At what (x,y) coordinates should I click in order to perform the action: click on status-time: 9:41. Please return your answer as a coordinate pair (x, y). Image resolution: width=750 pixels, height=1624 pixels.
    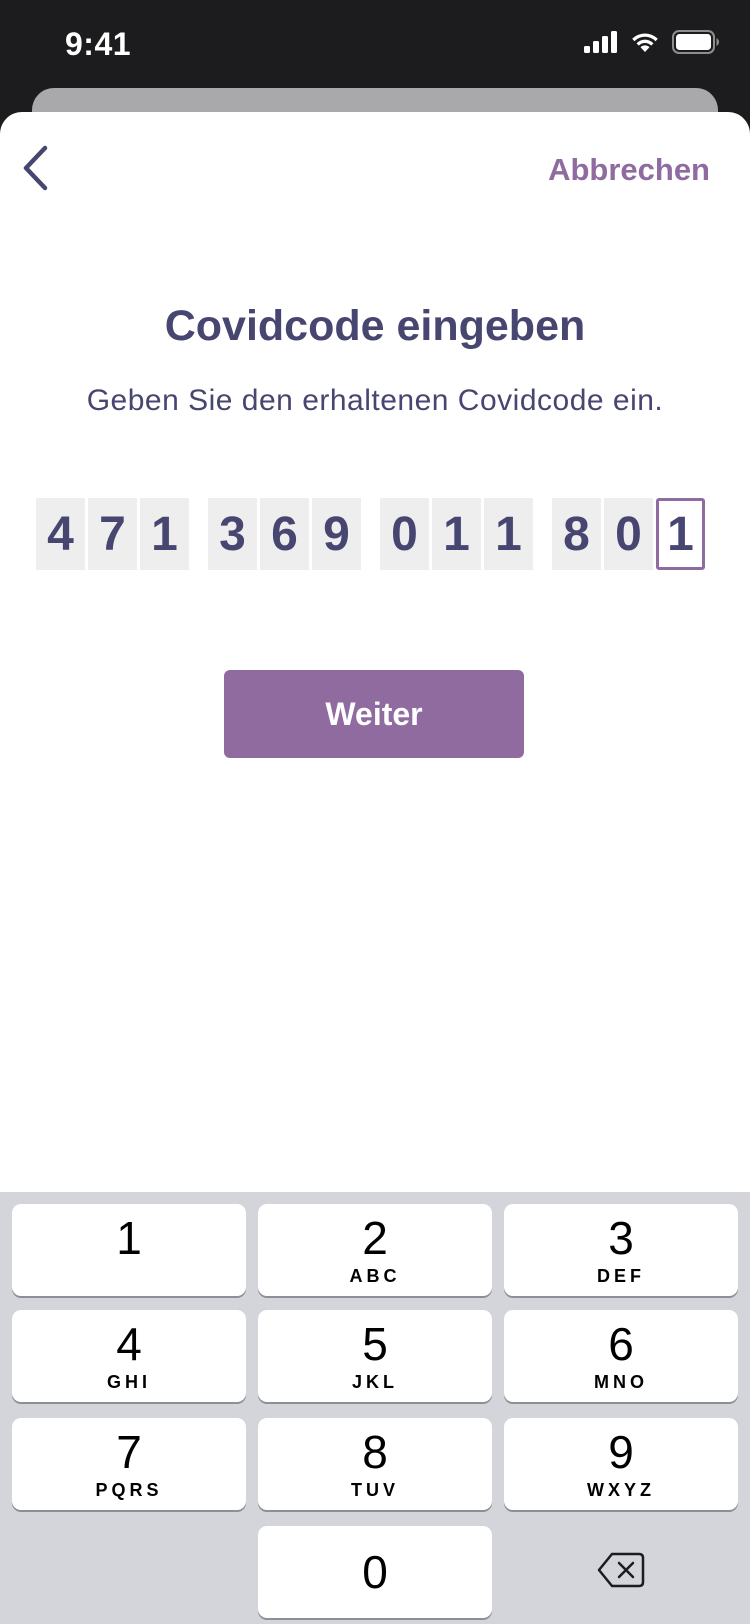
    Looking at the image, I should click on (98, 44).